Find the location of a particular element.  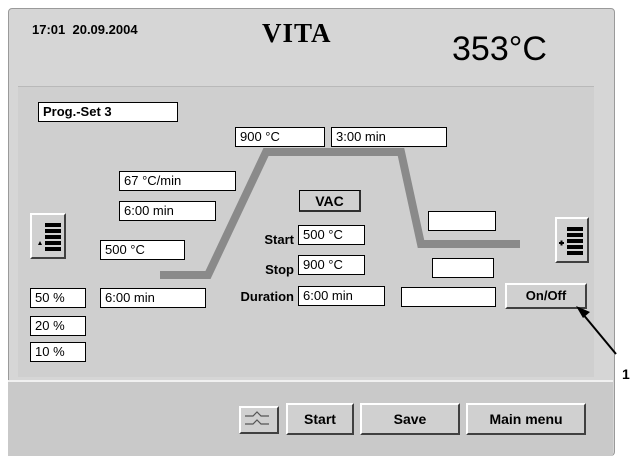

callout-number: 1 is located at coordinates (626, 374).